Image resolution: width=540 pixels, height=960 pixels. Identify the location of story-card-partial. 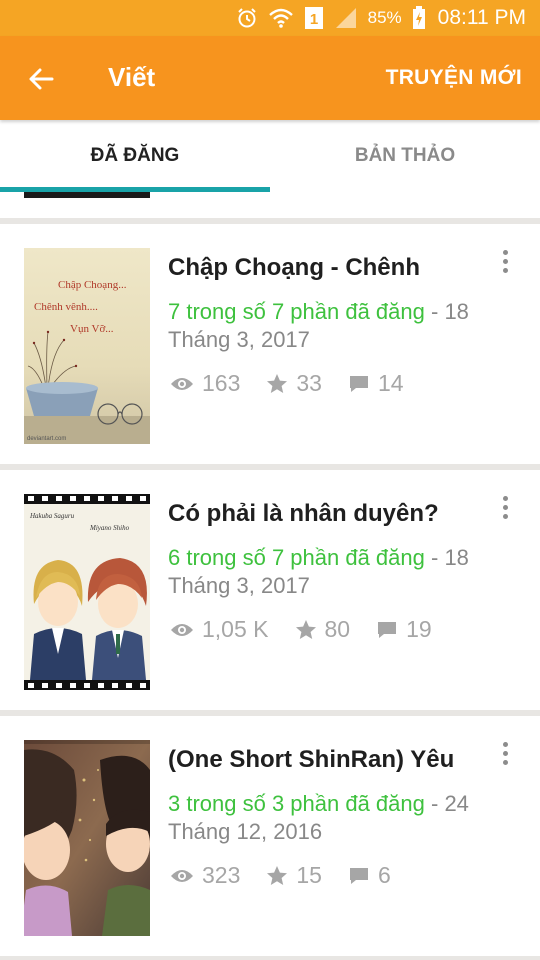
(270, 205).